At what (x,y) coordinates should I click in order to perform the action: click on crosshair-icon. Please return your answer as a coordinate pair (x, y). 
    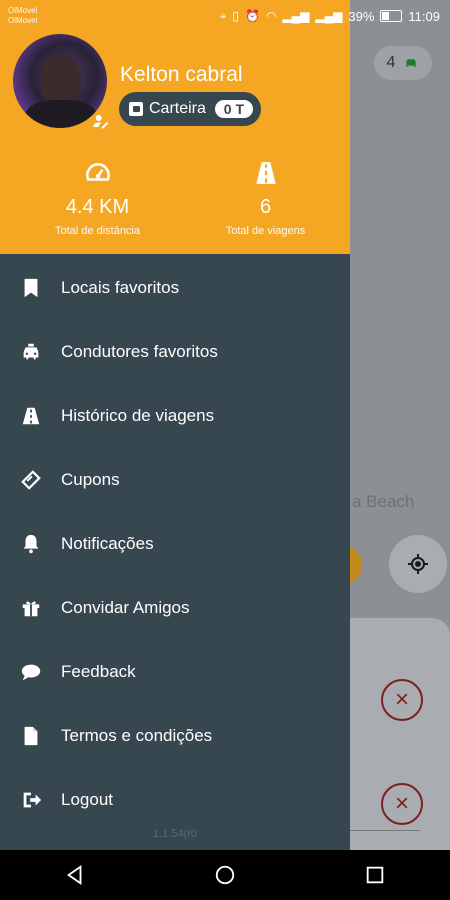
    Looking at the image, I should click on (418, 564).